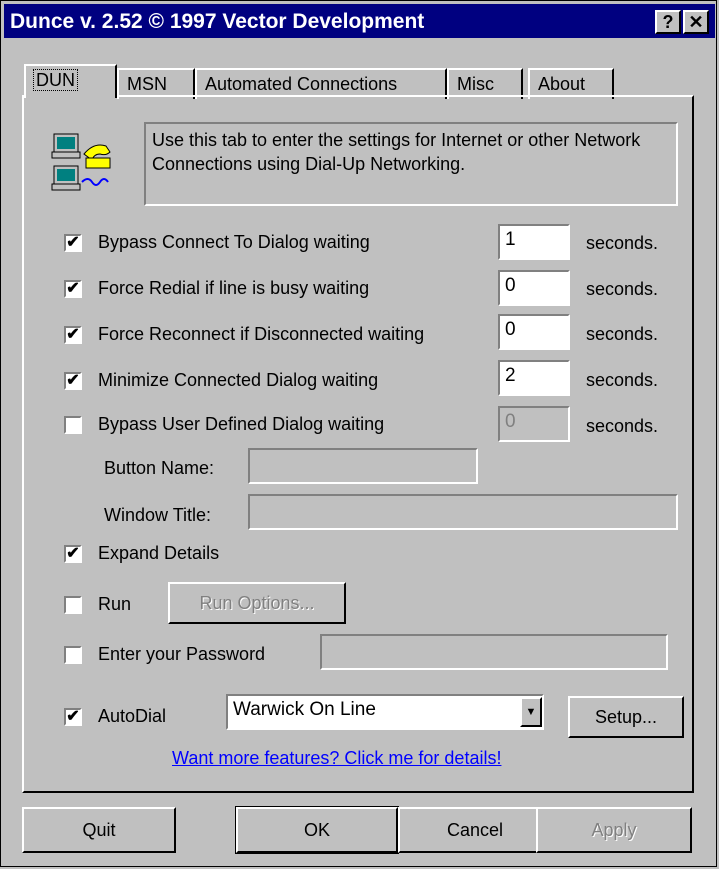  I want to click on run-label: Run, so click(115, 604).